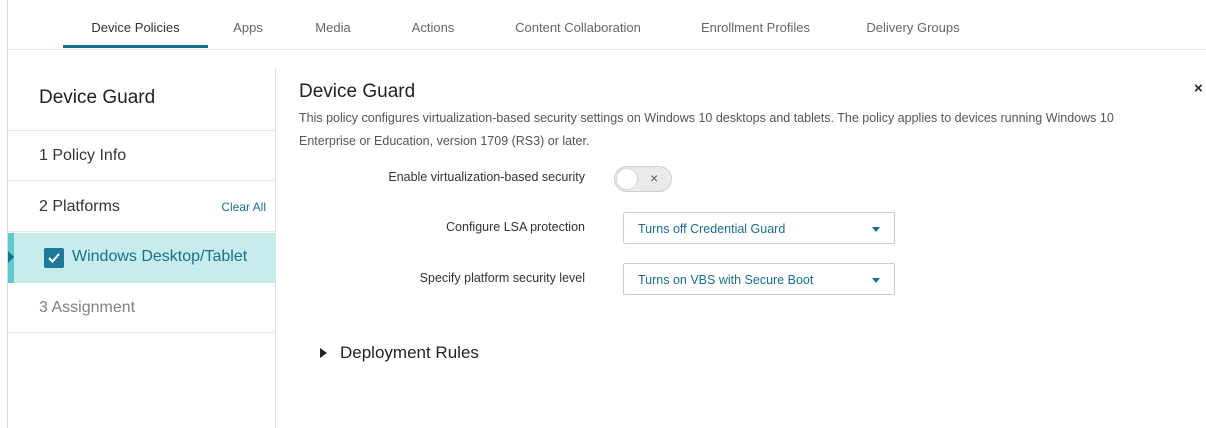 The image size is (1206, 428). What do you see at coordinates (11, 257) in the screenshot?
I see `selected-pointer-icon` at bounding box center [11, 257].